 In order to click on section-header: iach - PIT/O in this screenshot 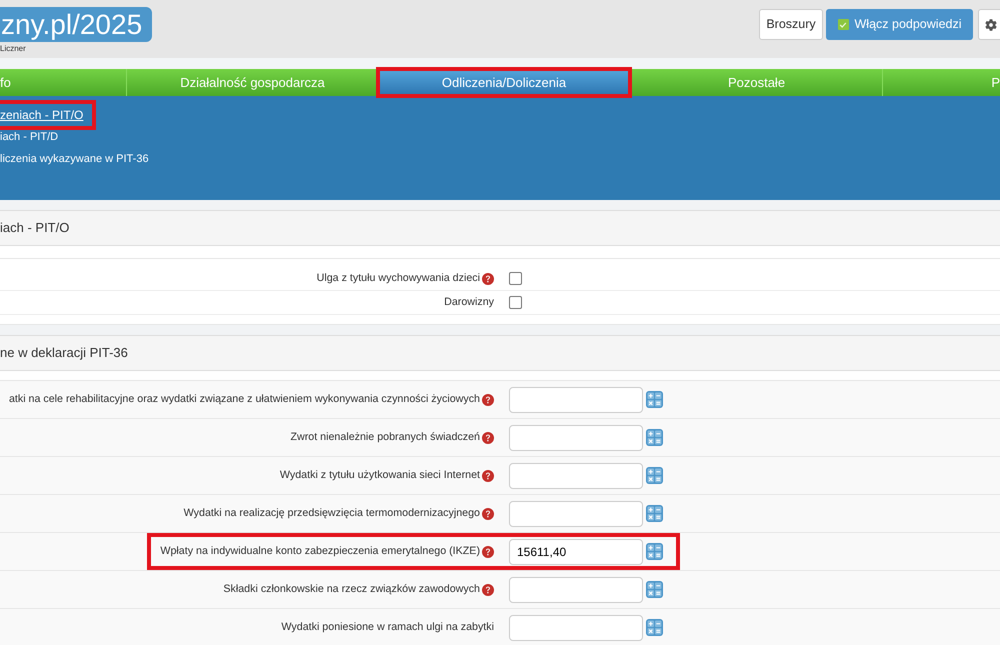, I will do `click(500, 228)`.